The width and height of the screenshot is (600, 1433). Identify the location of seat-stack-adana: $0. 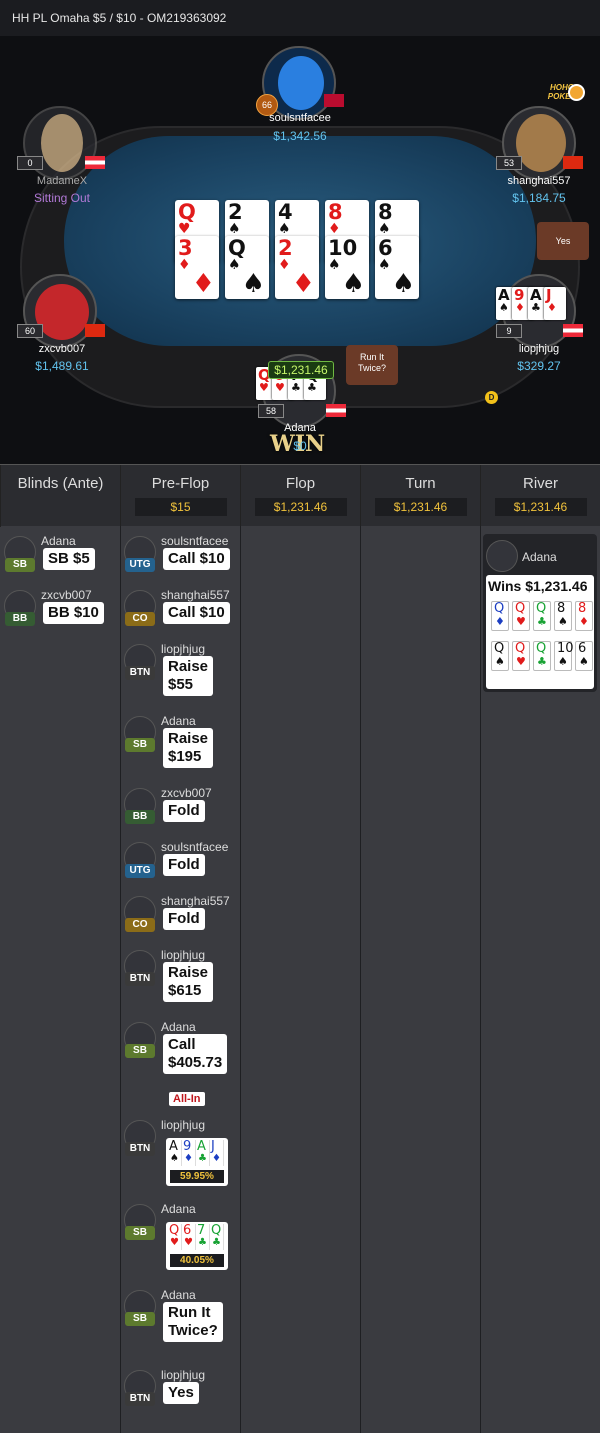
(300, 446).